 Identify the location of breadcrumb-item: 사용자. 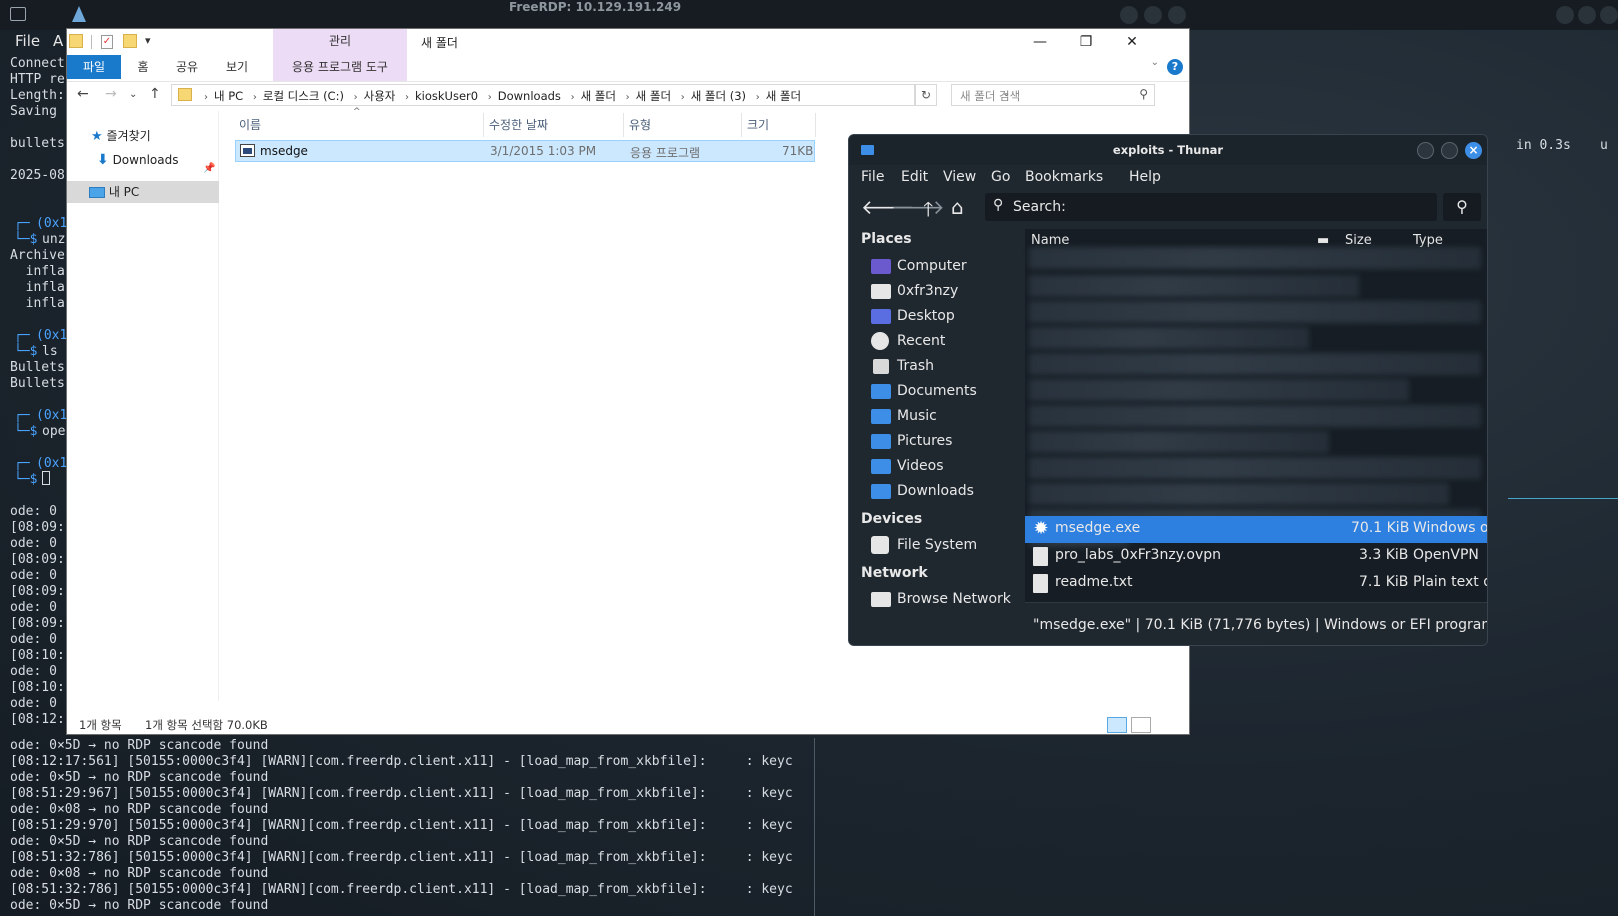
(380, 96).